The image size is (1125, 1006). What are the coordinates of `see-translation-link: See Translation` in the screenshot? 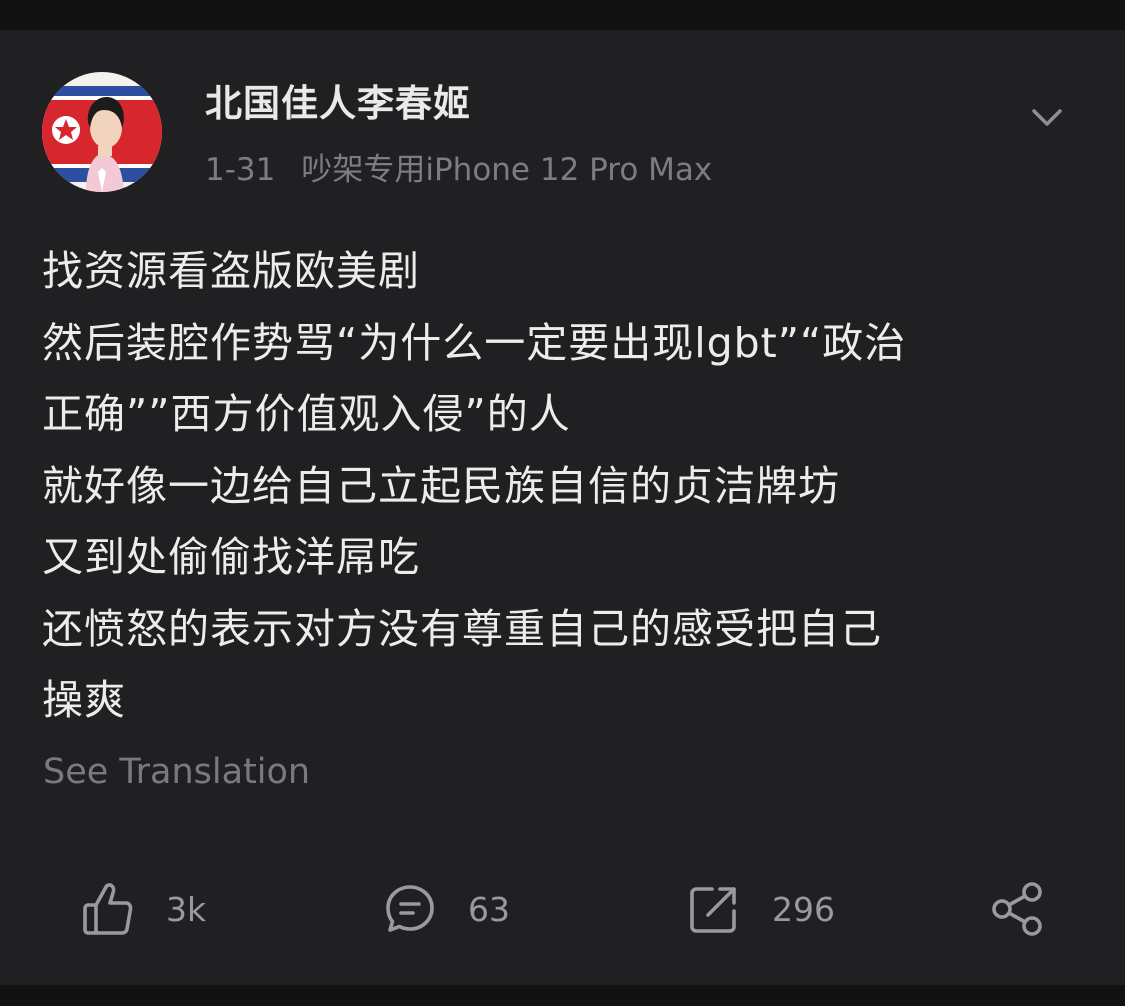 It's located at (176, 772).